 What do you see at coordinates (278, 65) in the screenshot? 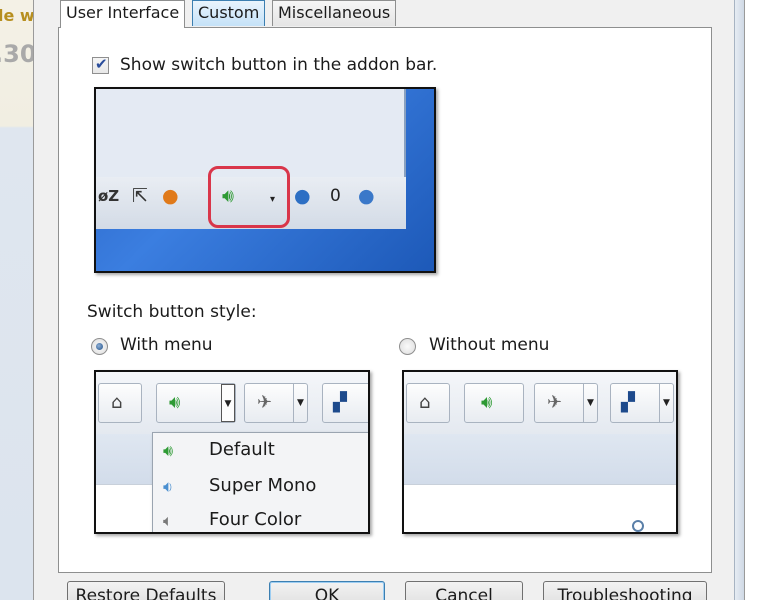
I see `show-switch-button-label: Show switch button in the addon bar.` at bounding box center [278, 65].